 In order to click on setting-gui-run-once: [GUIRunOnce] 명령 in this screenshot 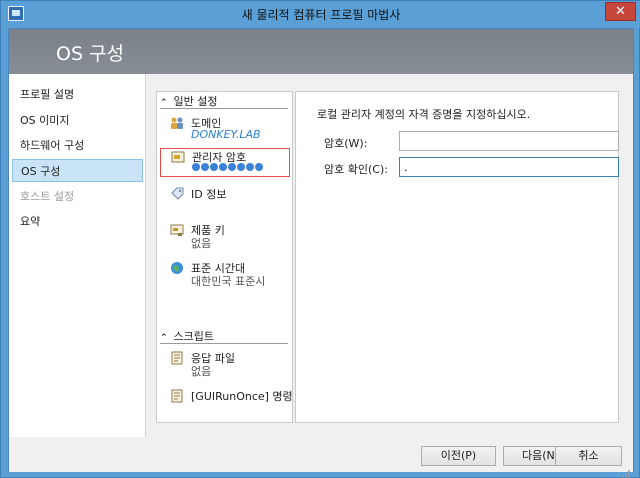, I will do `click(226, 397)`.